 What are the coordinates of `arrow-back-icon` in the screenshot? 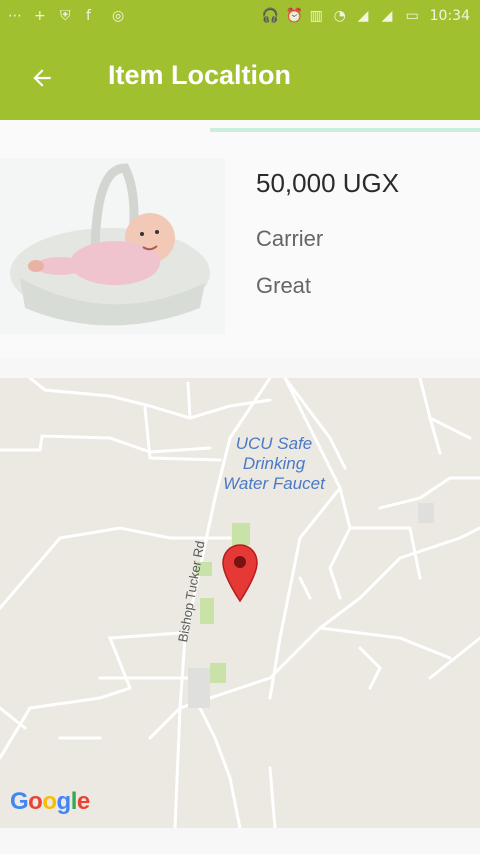 It's located at (42, 78).